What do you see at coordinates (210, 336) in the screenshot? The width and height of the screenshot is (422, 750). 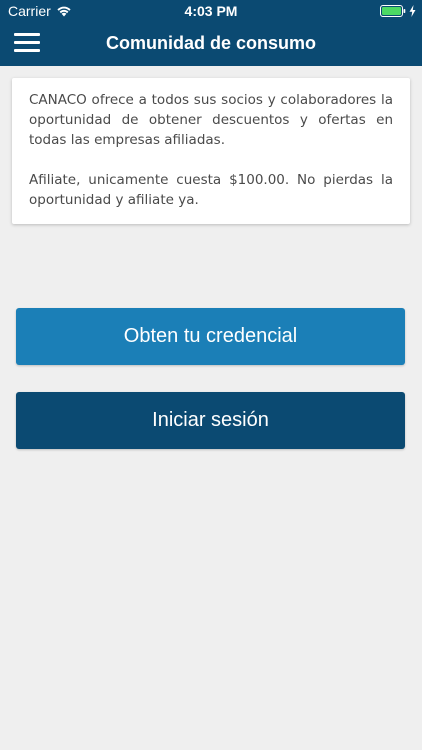 I see `get-credential-button: Obten tu credencial` at bounding box center [210, 336].